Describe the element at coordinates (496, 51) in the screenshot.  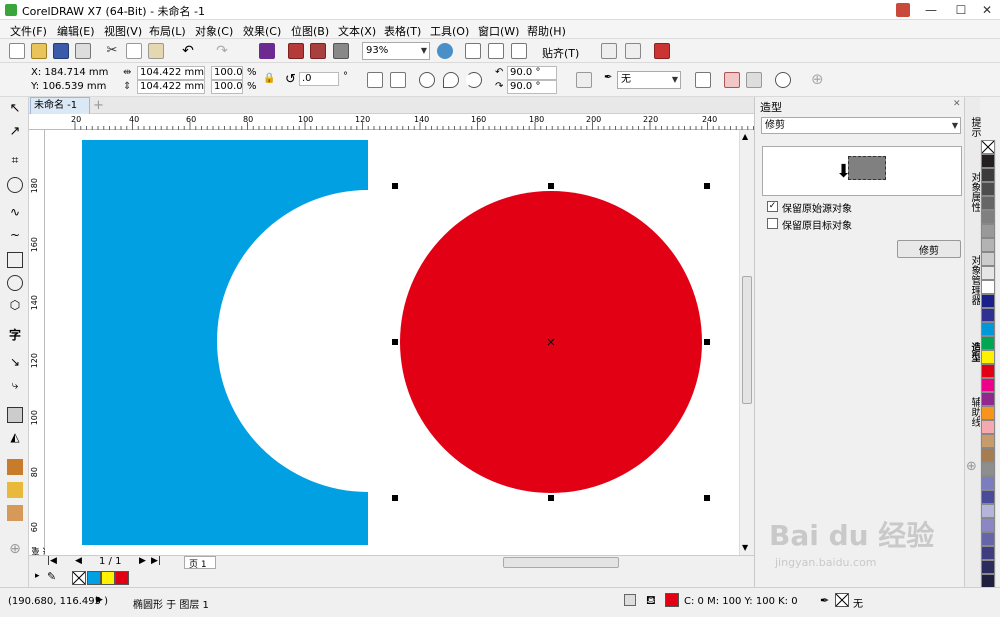
I see `show-grid-icon` at that location.